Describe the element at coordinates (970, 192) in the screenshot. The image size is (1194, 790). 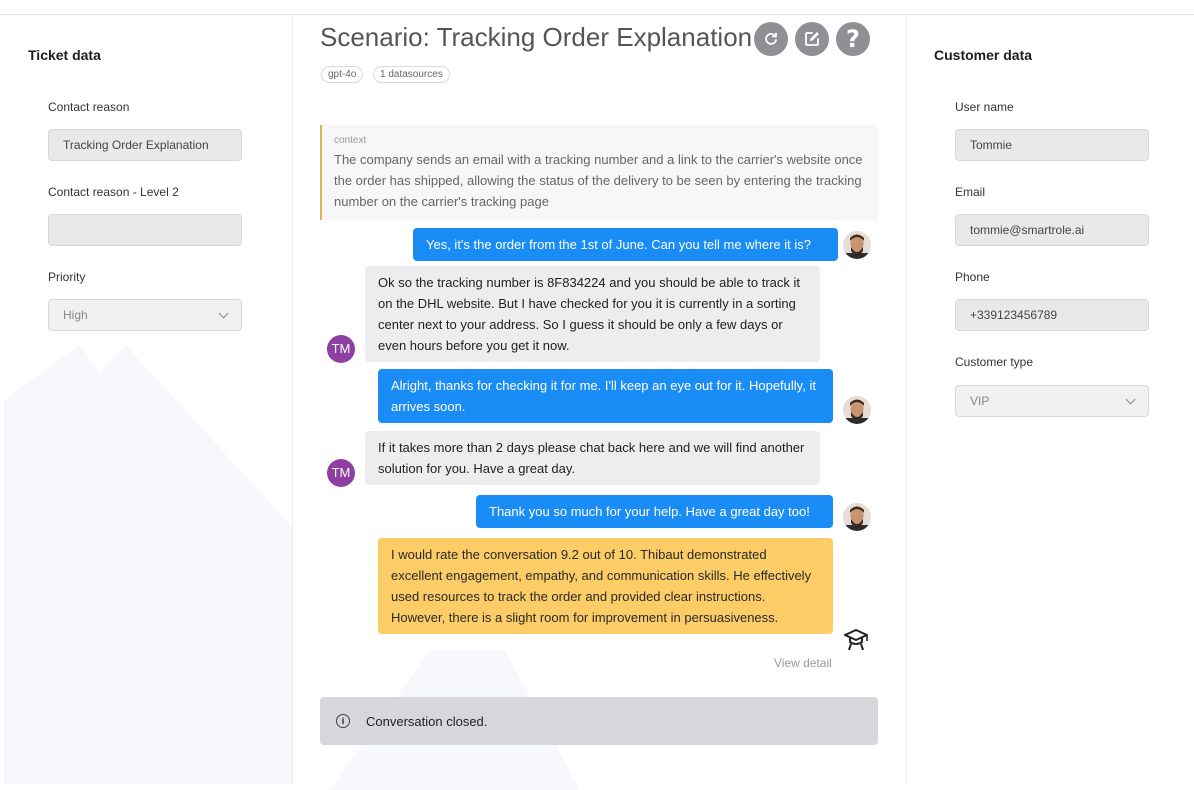
I see `email-label: Email` at that location.